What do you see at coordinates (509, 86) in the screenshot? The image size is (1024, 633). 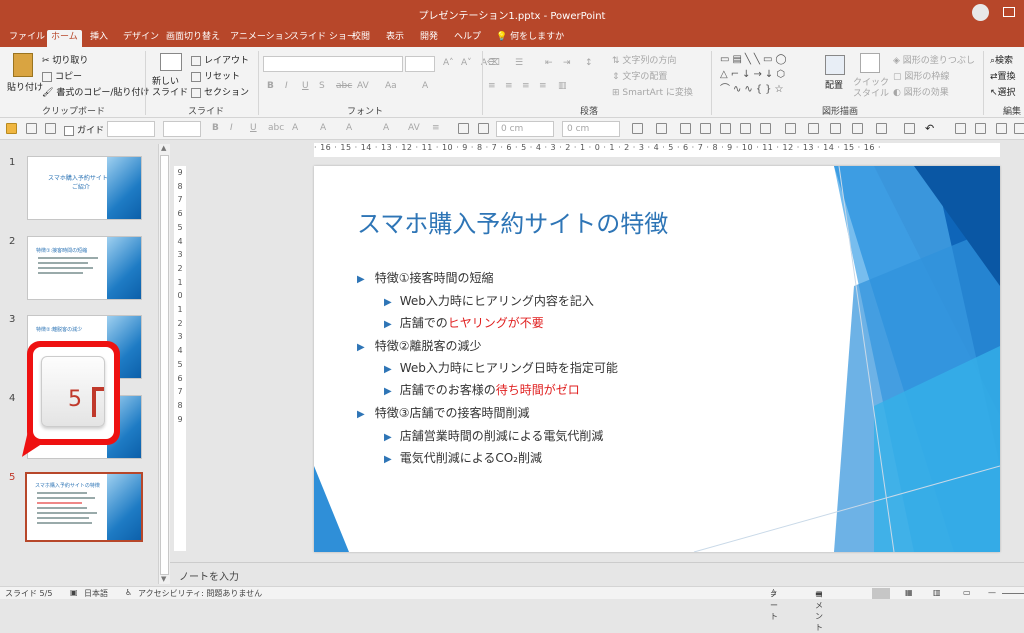 I see `align-center-icon: ≡` at bounding box center [509, 86].